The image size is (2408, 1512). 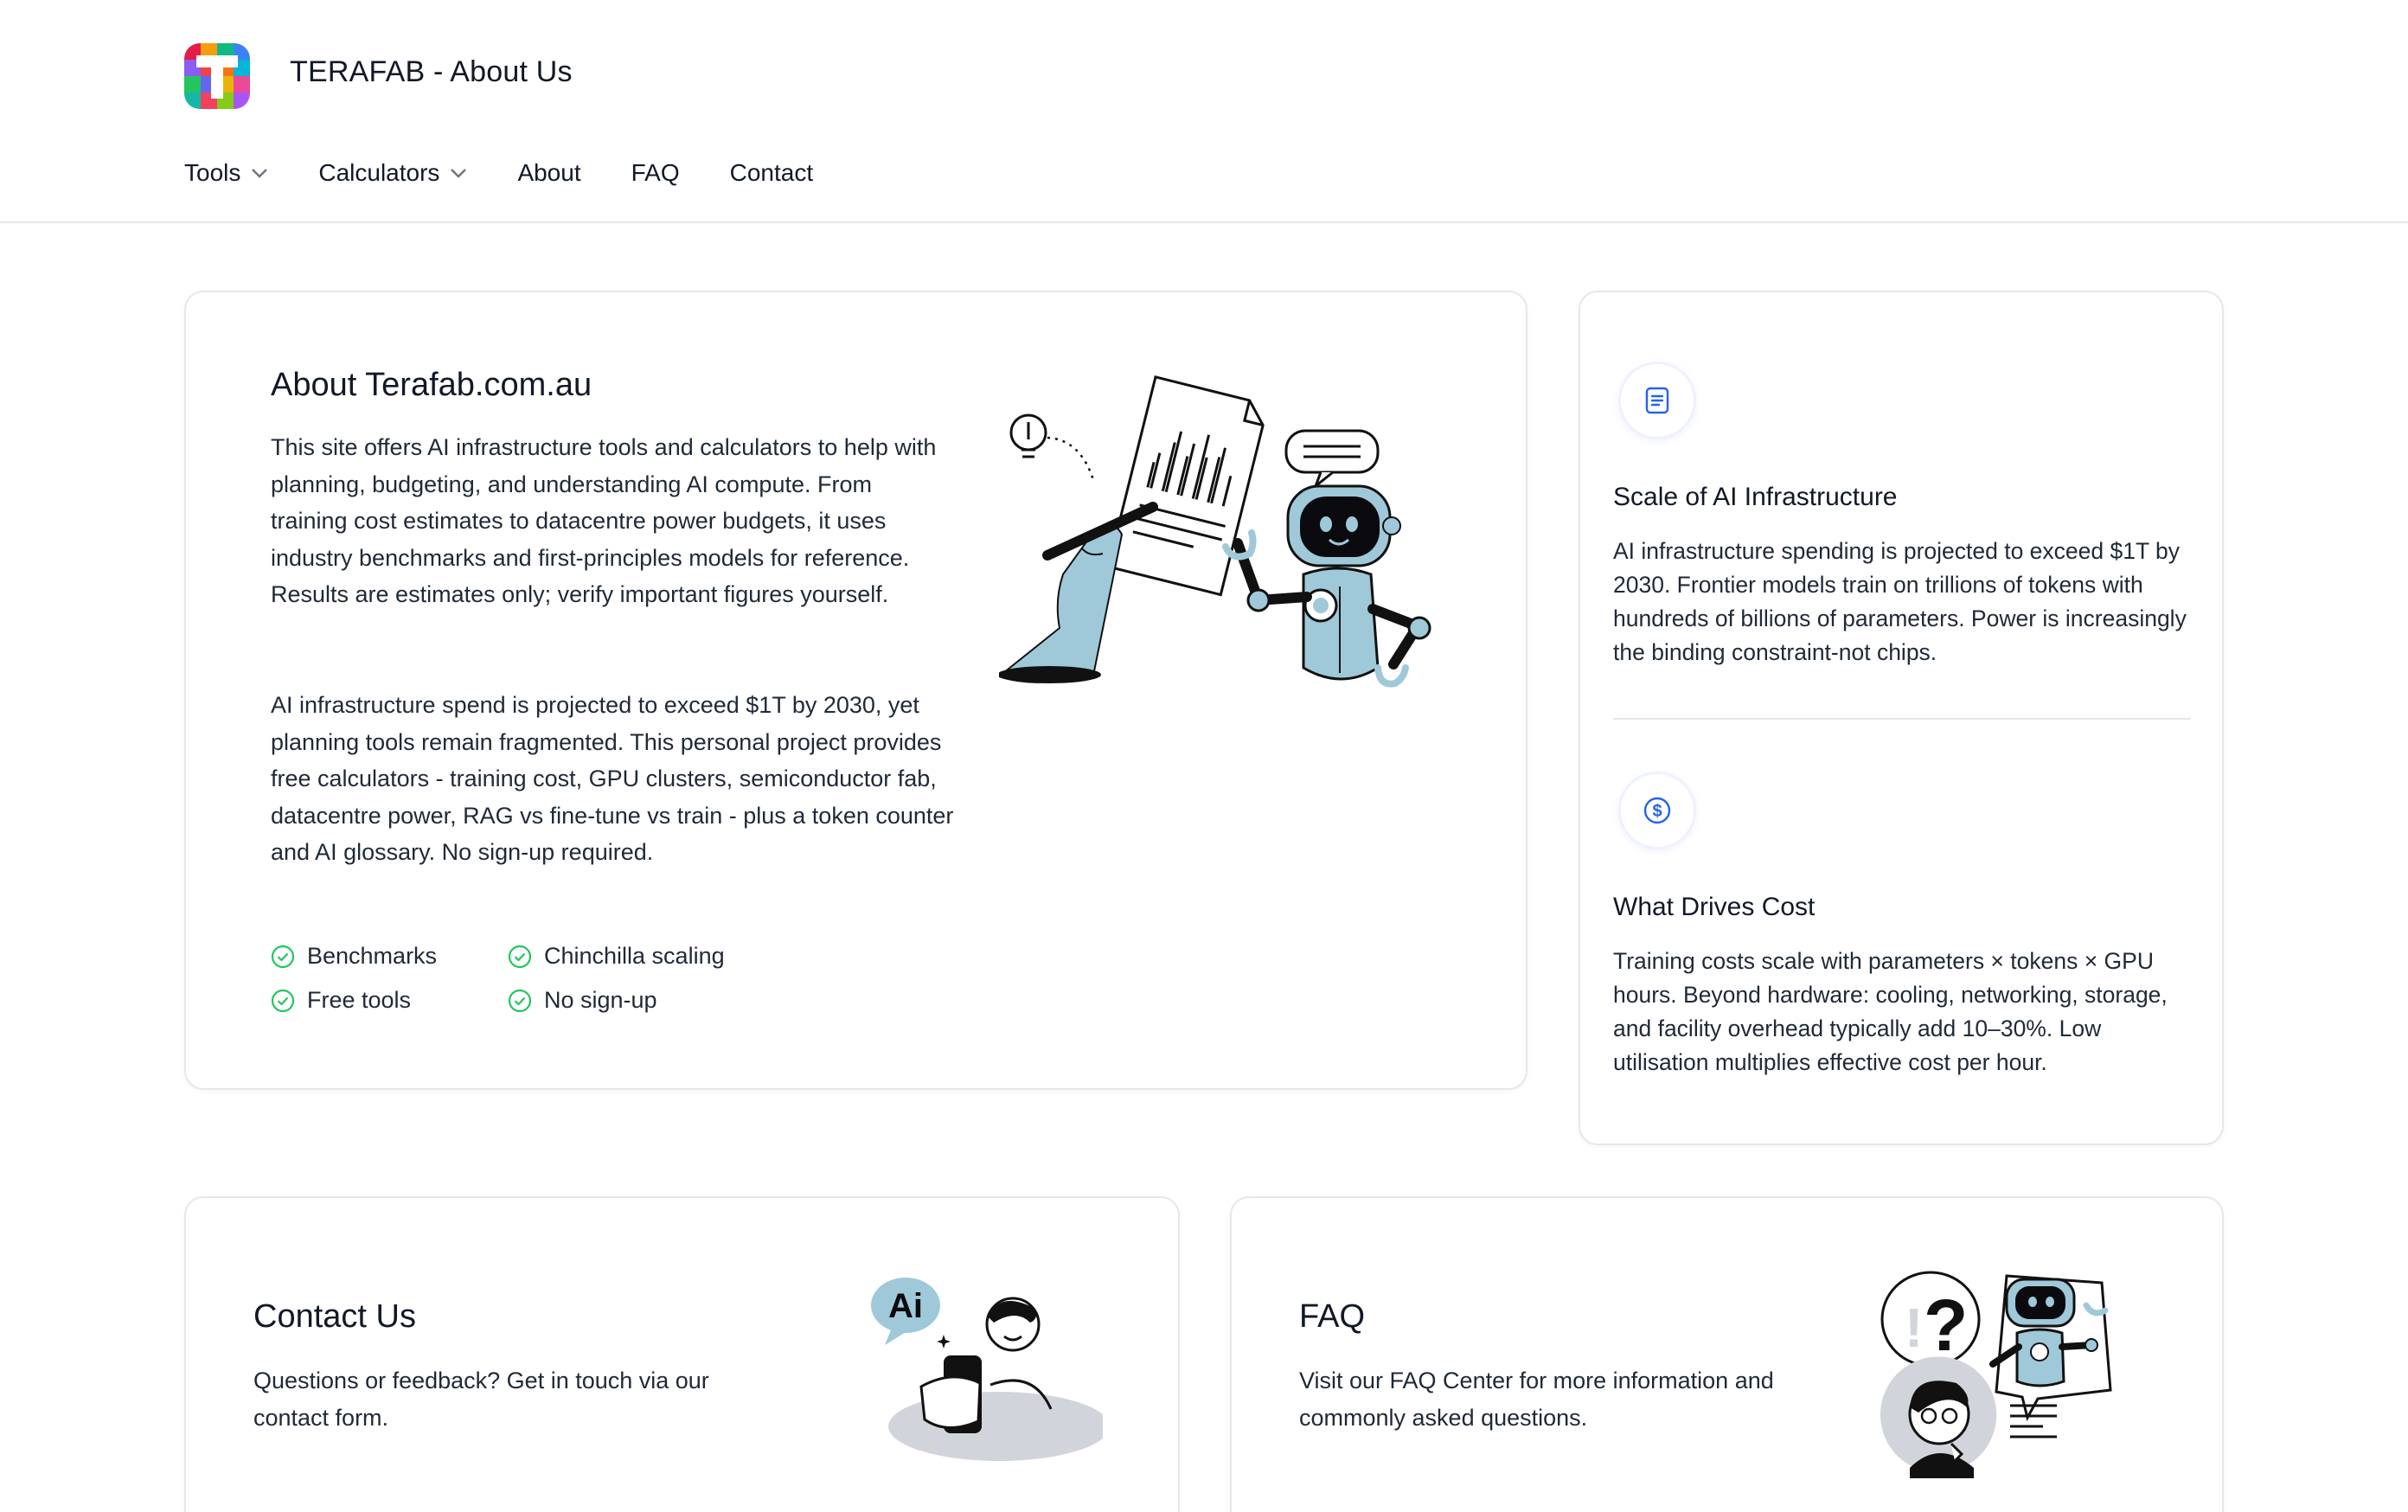 I want to click on robot-report-illustration, so click(x=1215, y=531).